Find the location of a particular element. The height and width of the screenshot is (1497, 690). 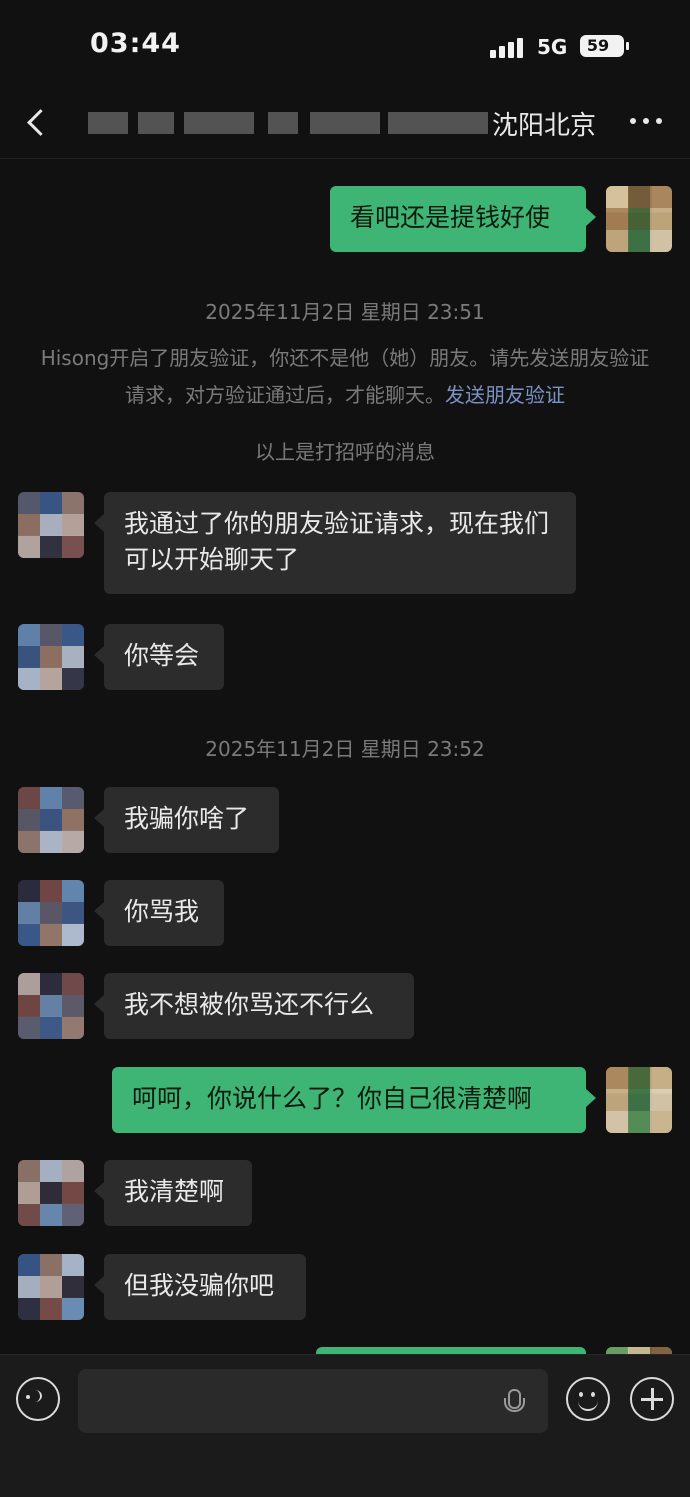

message-bubble-other: 你等会 is located at coordinates (159, 657).